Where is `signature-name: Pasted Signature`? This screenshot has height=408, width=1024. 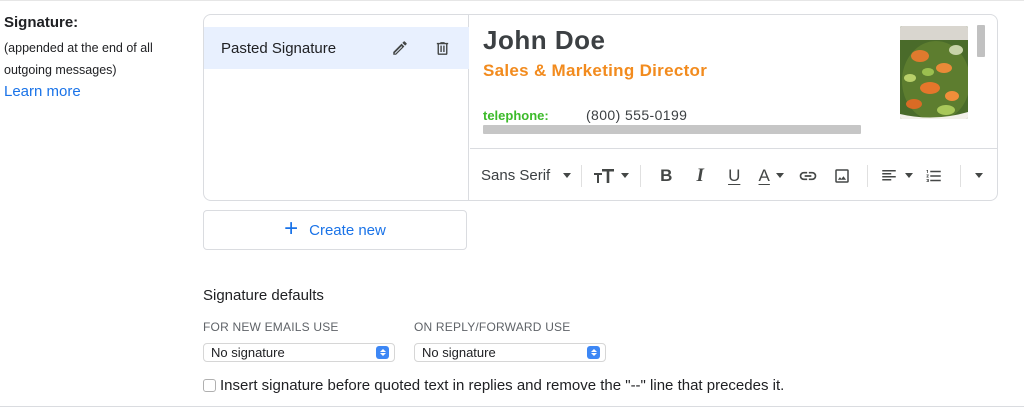 signature-name: Pasted Signature is located at coordinates (279, 48).